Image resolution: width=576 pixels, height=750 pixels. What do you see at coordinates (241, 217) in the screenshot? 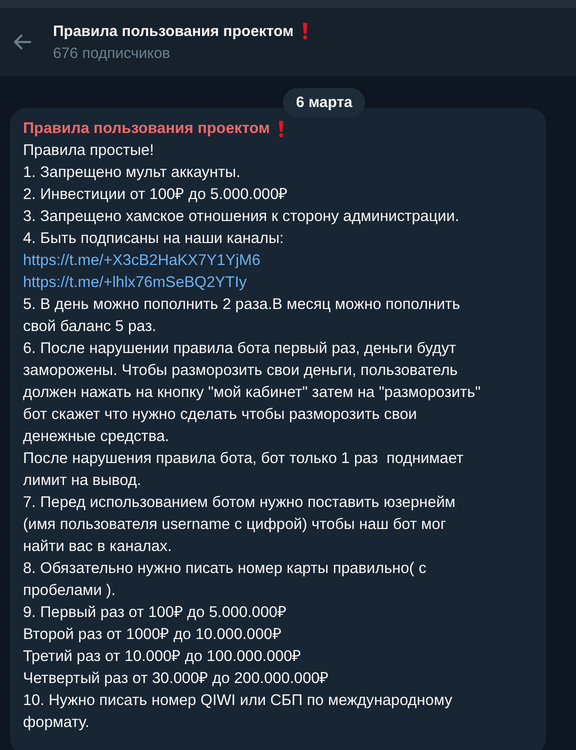
I see `message-line: 3. Запрещено хамское отношения к сторону администрации.` at bounding box center [241, 217].